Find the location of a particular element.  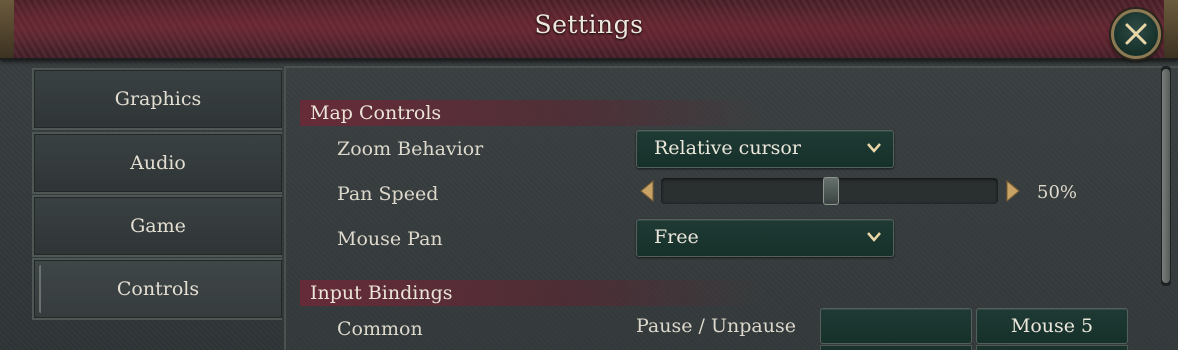

pan-speed-slider-handle is located at coordinates (830, 191).